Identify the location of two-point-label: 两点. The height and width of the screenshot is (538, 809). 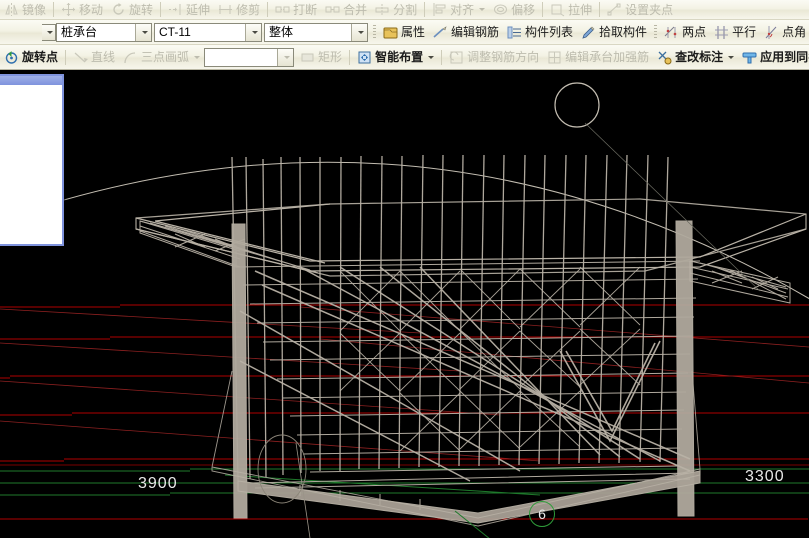
(694, 32).